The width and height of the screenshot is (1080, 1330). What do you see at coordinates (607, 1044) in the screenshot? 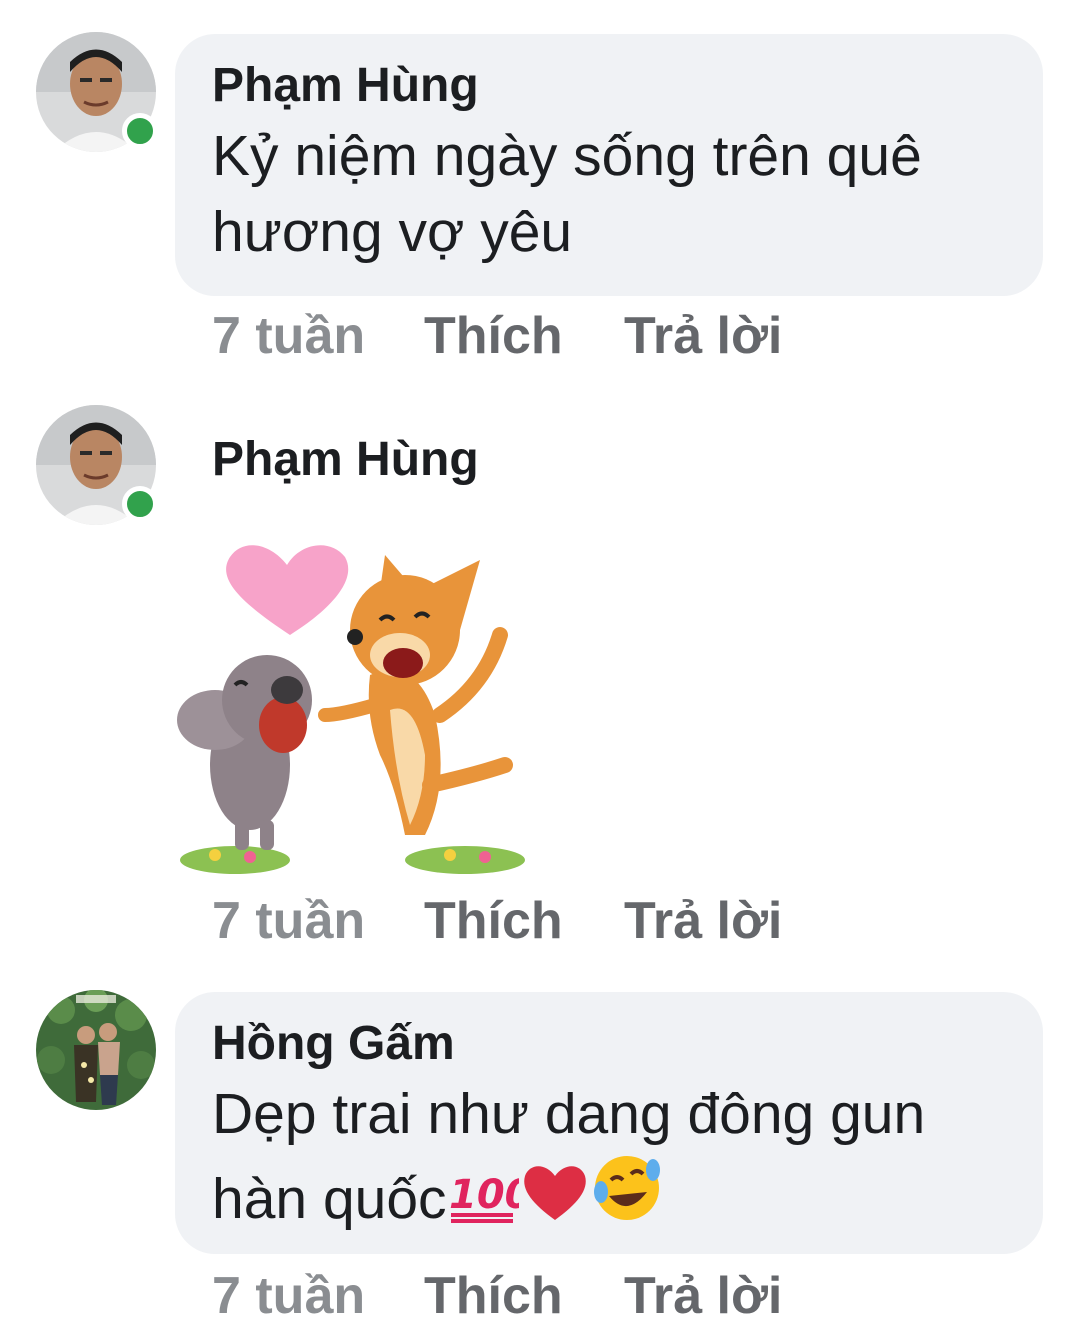
I see `comment-author: Hồng Gấm` at bounding box center [607, 1044].